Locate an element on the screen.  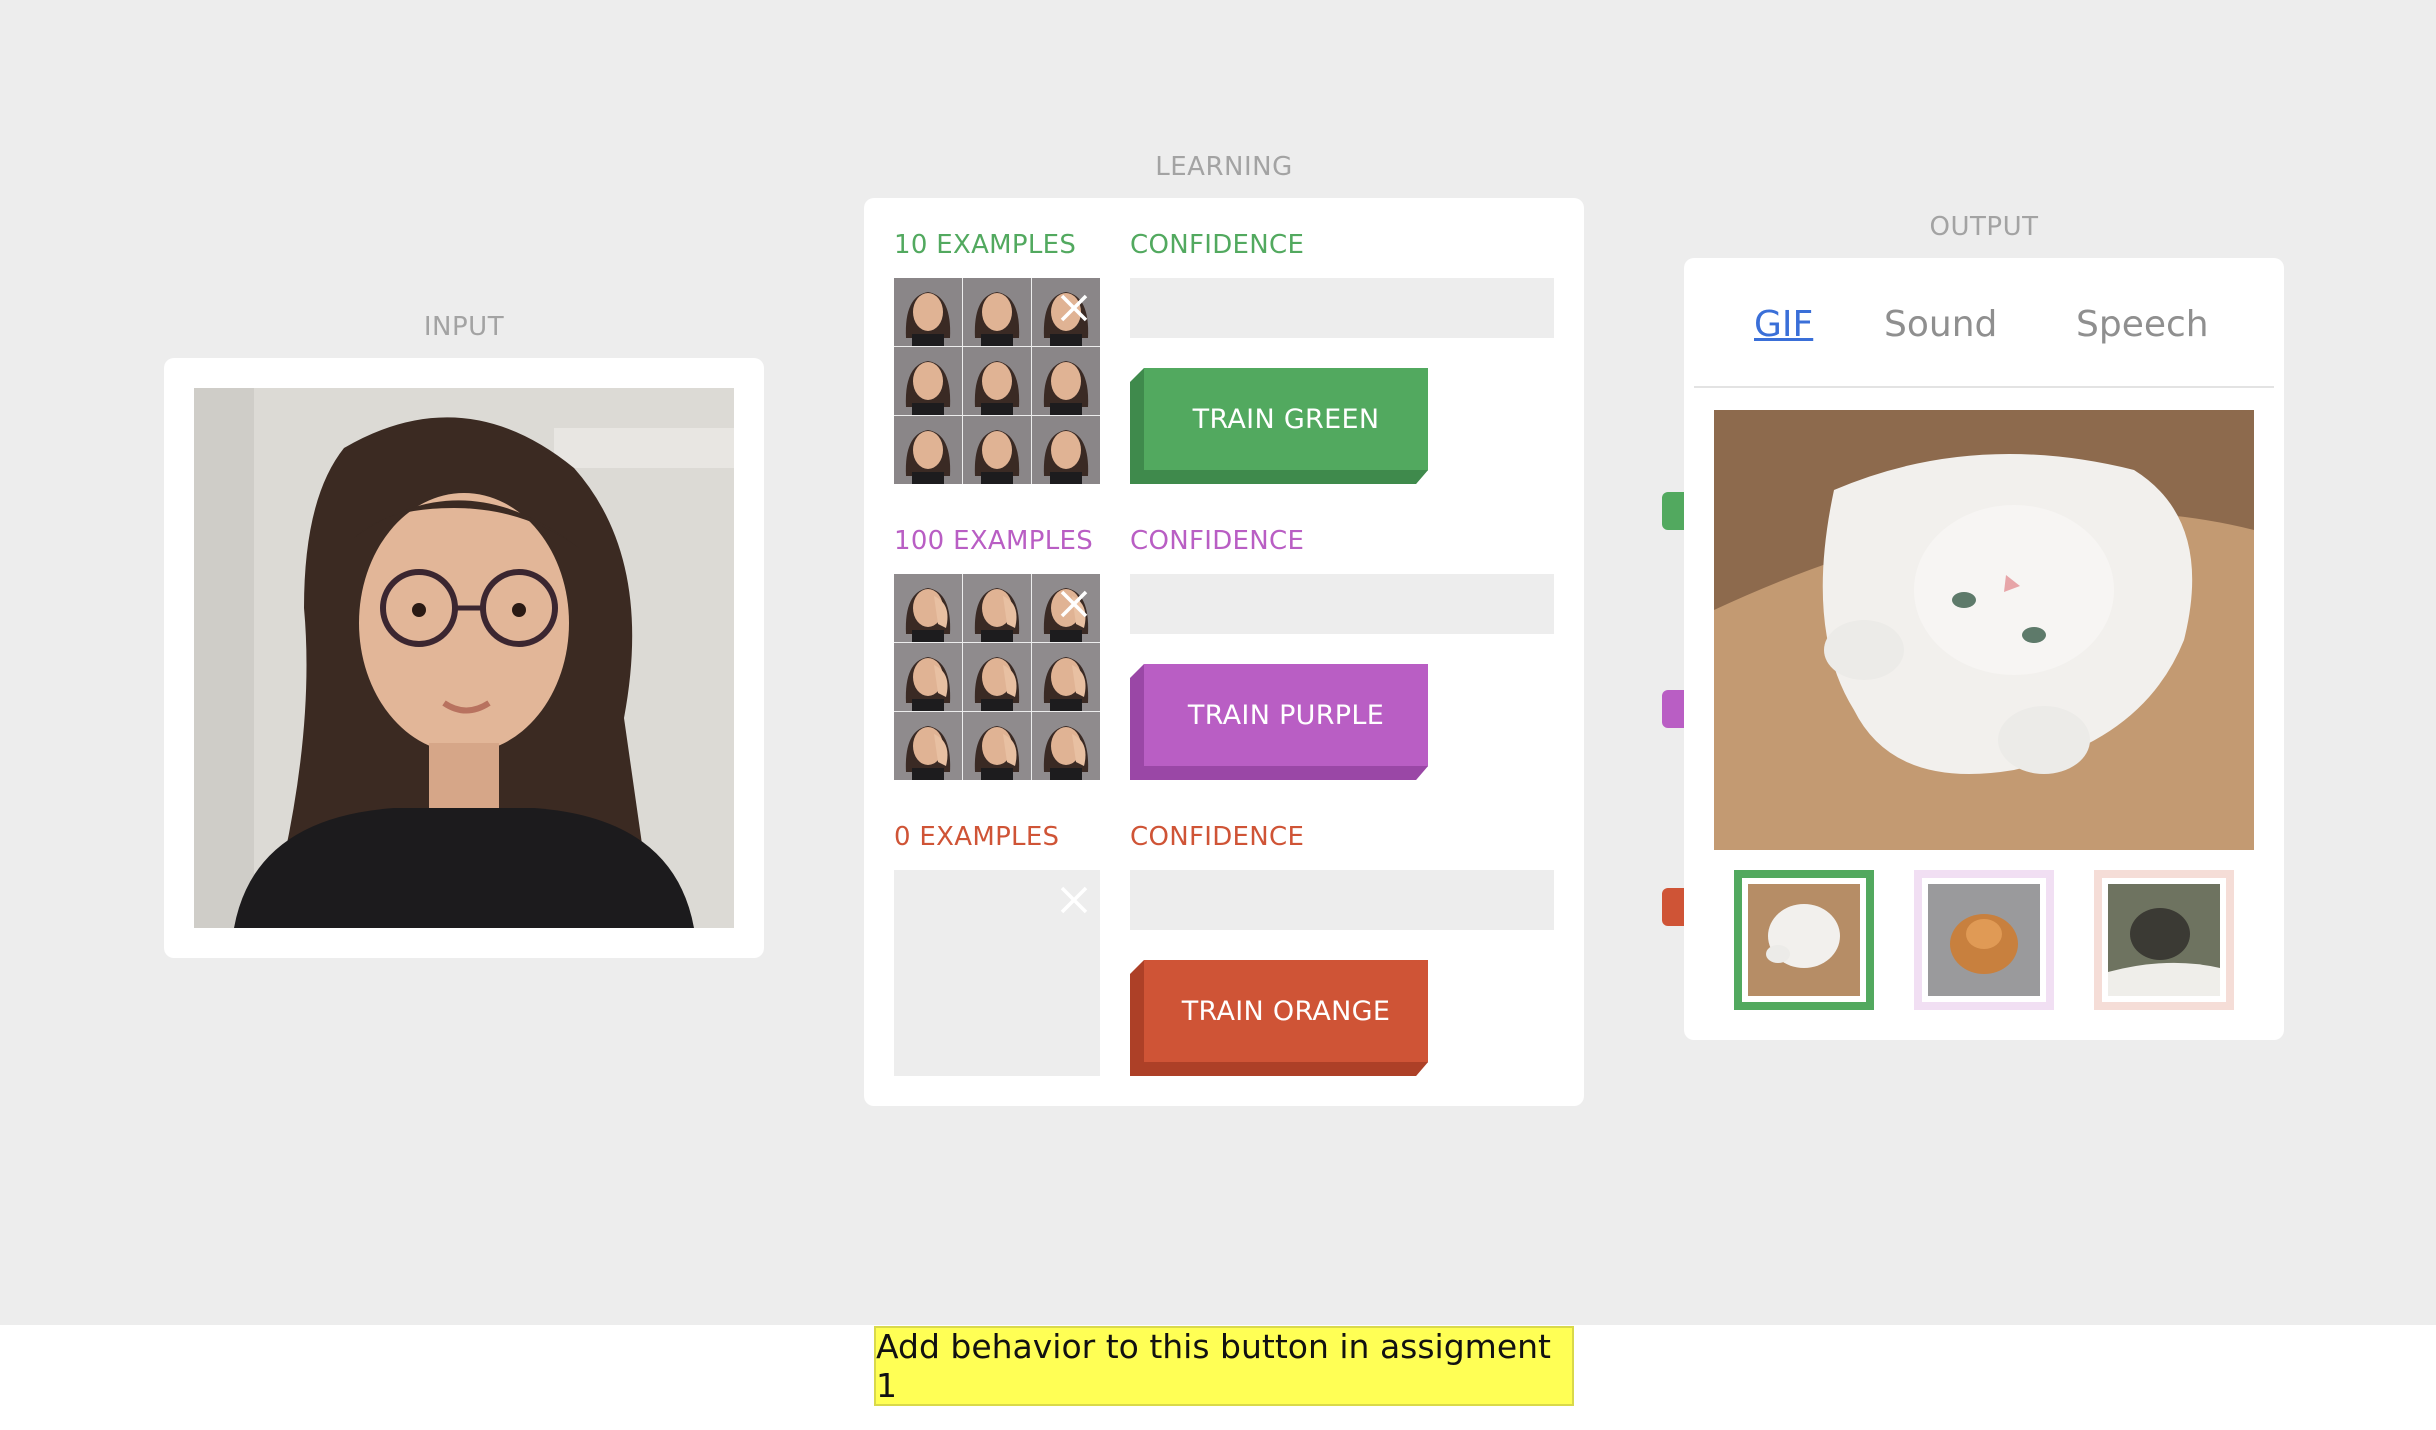
output-tabs: GIF Sound Speech is located at coordinates (1984, 323).